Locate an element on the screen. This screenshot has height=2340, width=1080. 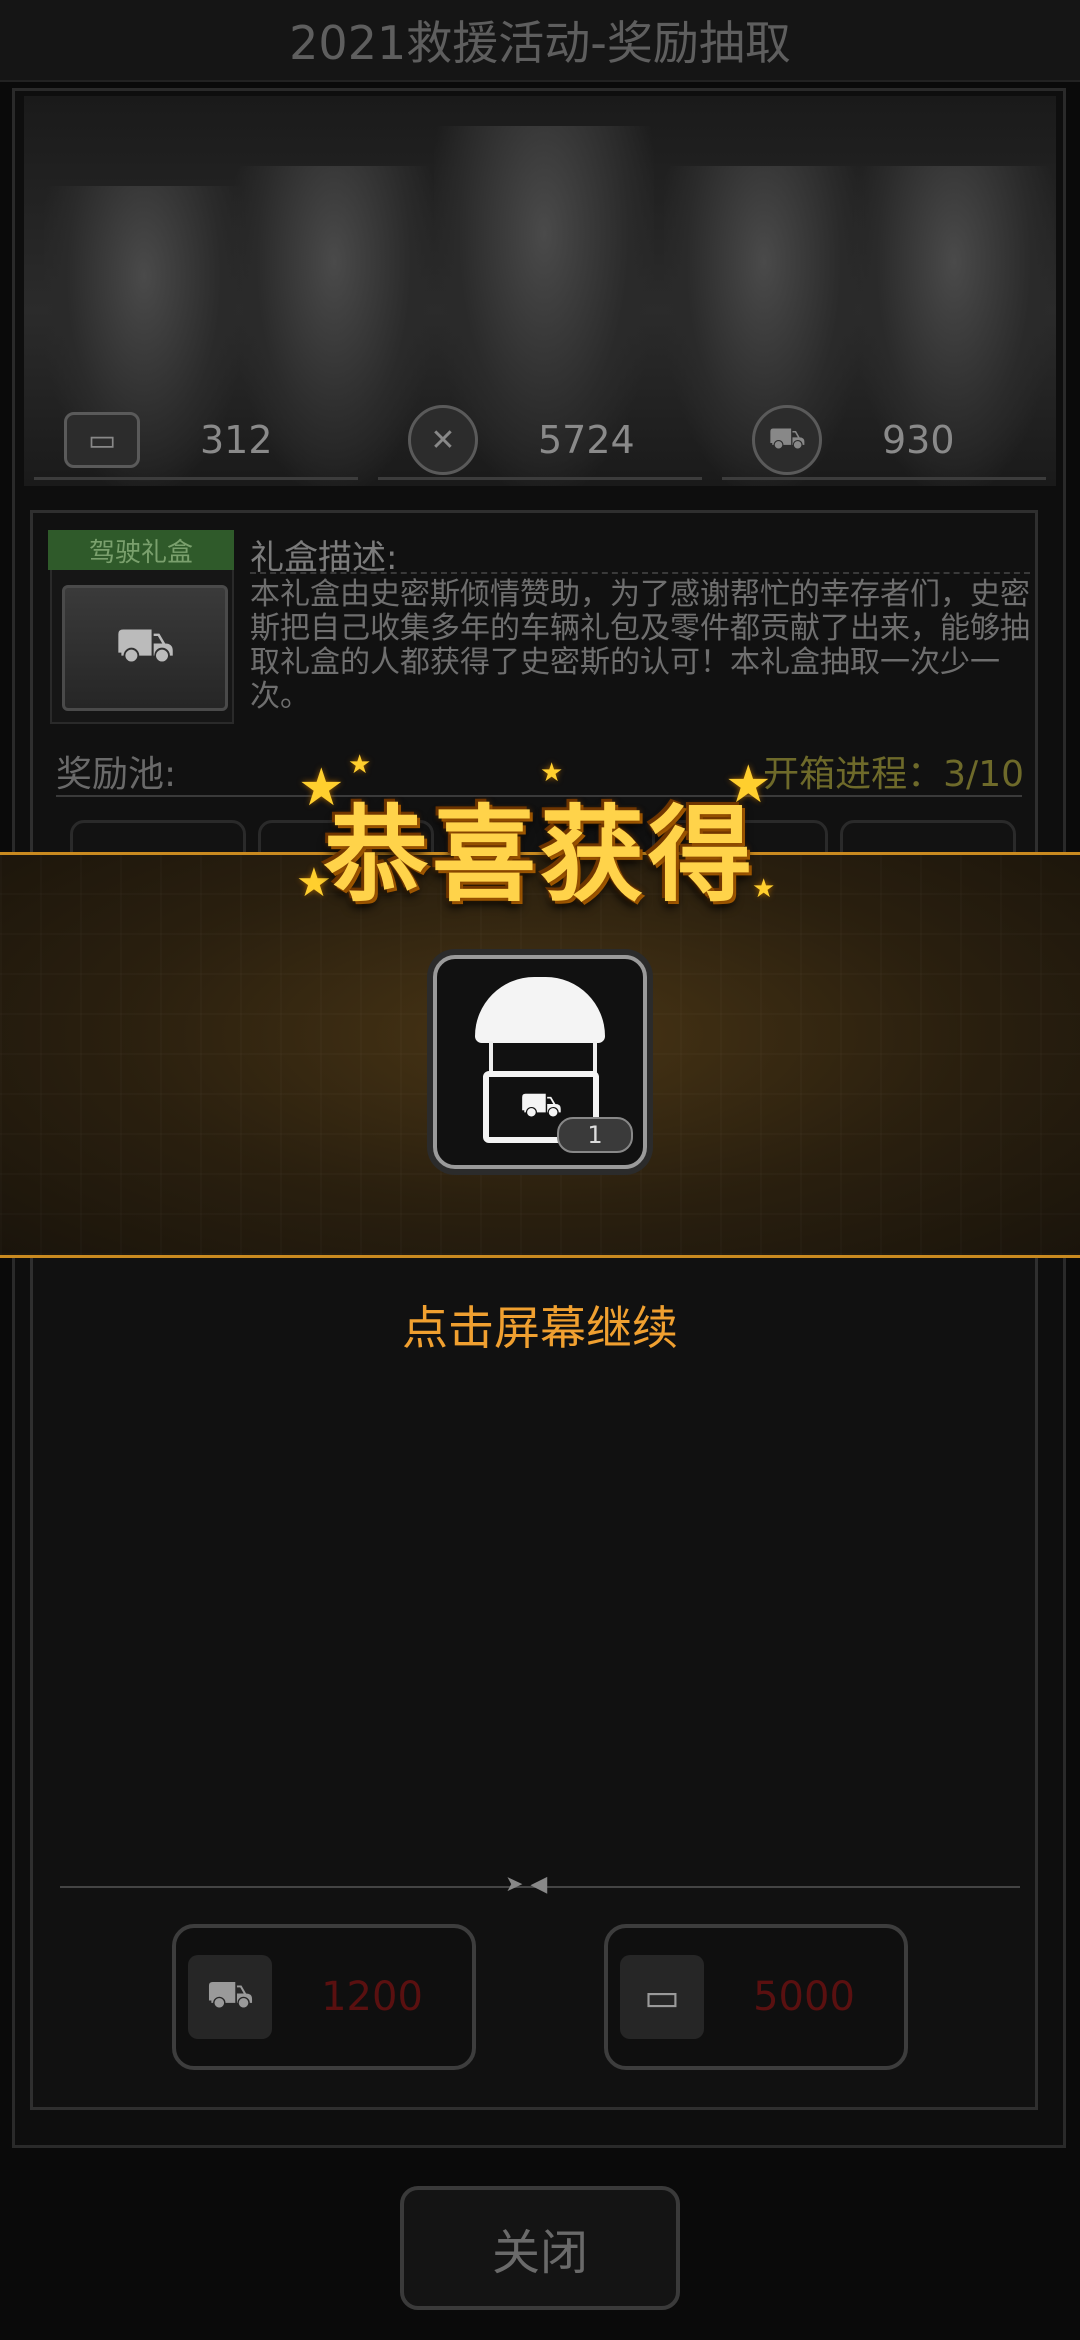
divider is located at coordinates (640, 573).